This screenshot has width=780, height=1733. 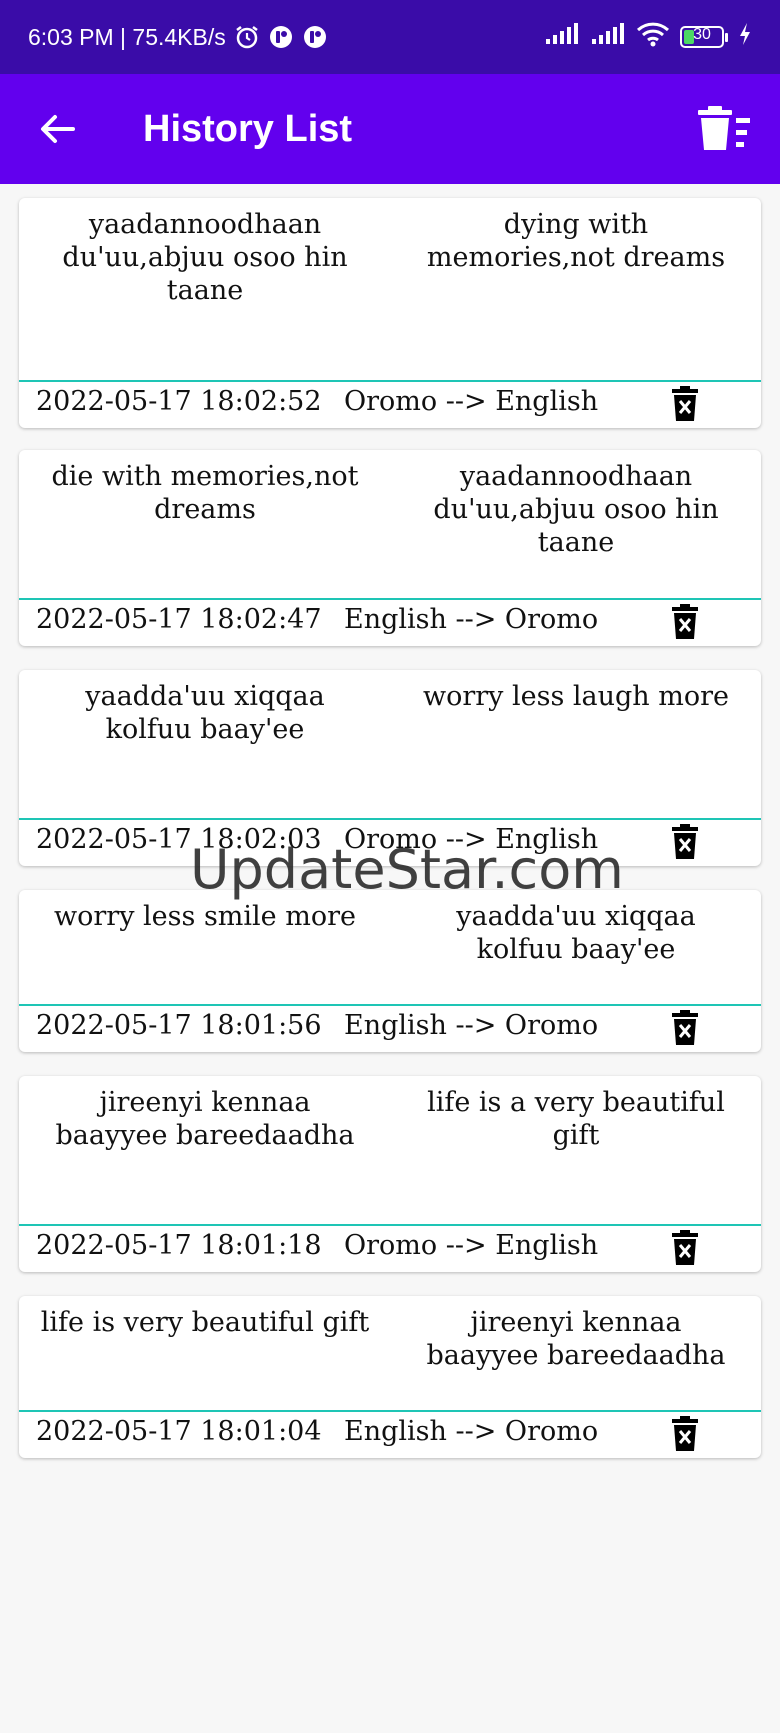 I want to click on notification-app-icon, so click(x=281, y=37).